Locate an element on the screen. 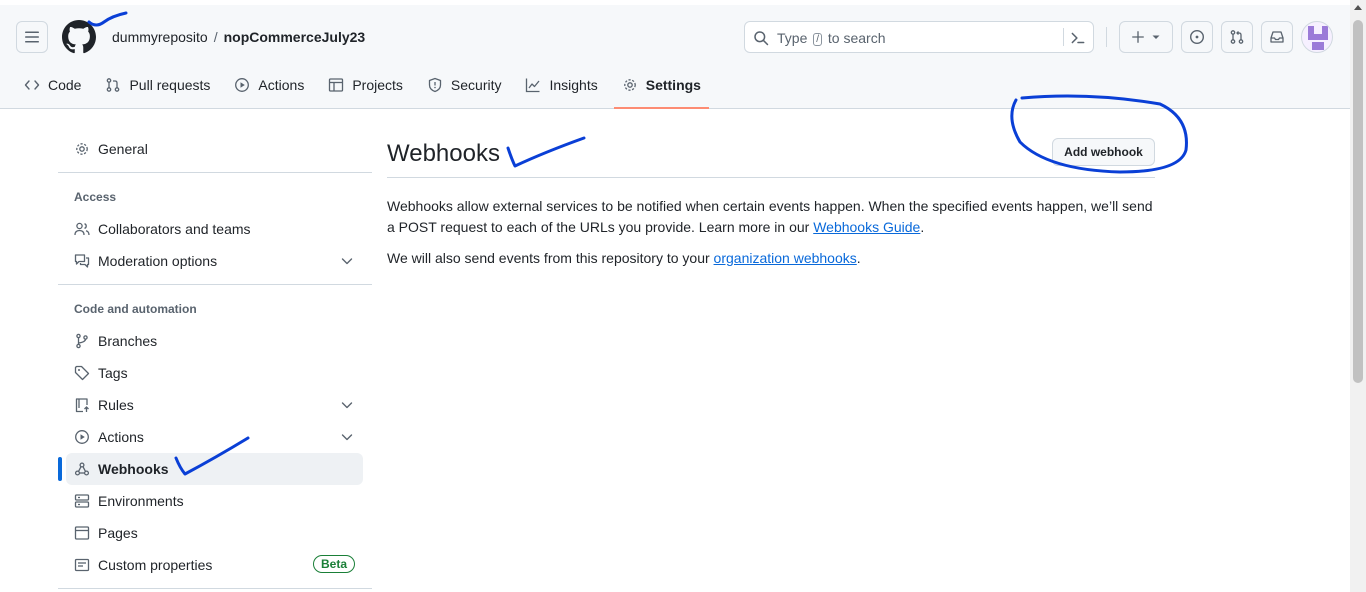 The image size is (1366, 592). sidebar-heading-access: Access is located at coordinates (95, 197).